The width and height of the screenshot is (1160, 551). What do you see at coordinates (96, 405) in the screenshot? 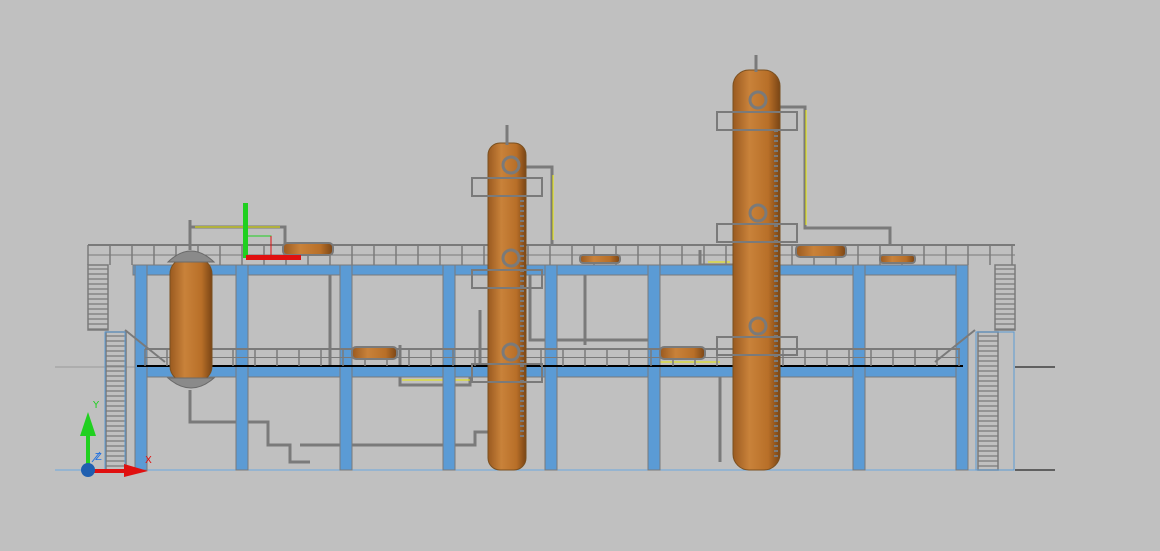
I see `ucs-y-label: Y` at bounding box center [96, 405].